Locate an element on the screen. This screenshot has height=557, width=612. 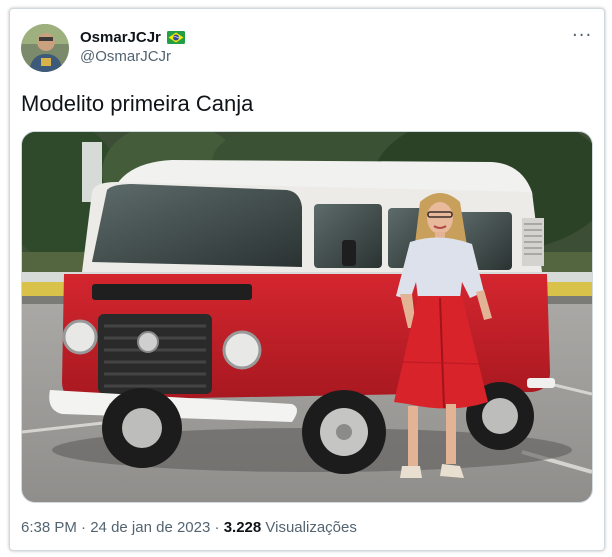
views-label: Visualizações is located at coordinates (309, 527).